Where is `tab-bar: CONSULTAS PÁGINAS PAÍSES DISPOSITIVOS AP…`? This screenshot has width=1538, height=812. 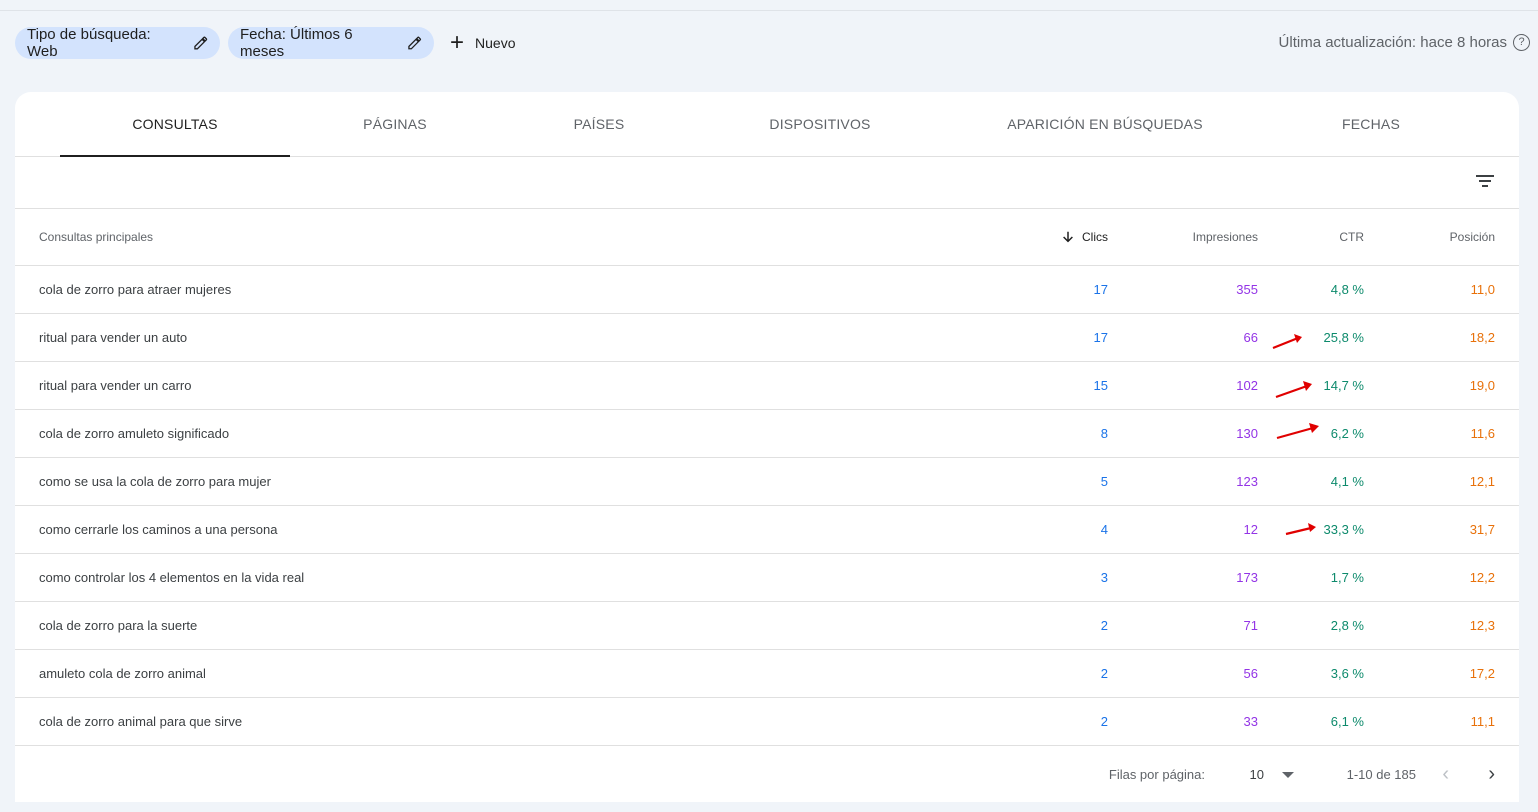
tab-bar: CONSULTAS PÁGINAS PAÍSES DISPOSITIVOS AP… is located at coordinates (767, 124).